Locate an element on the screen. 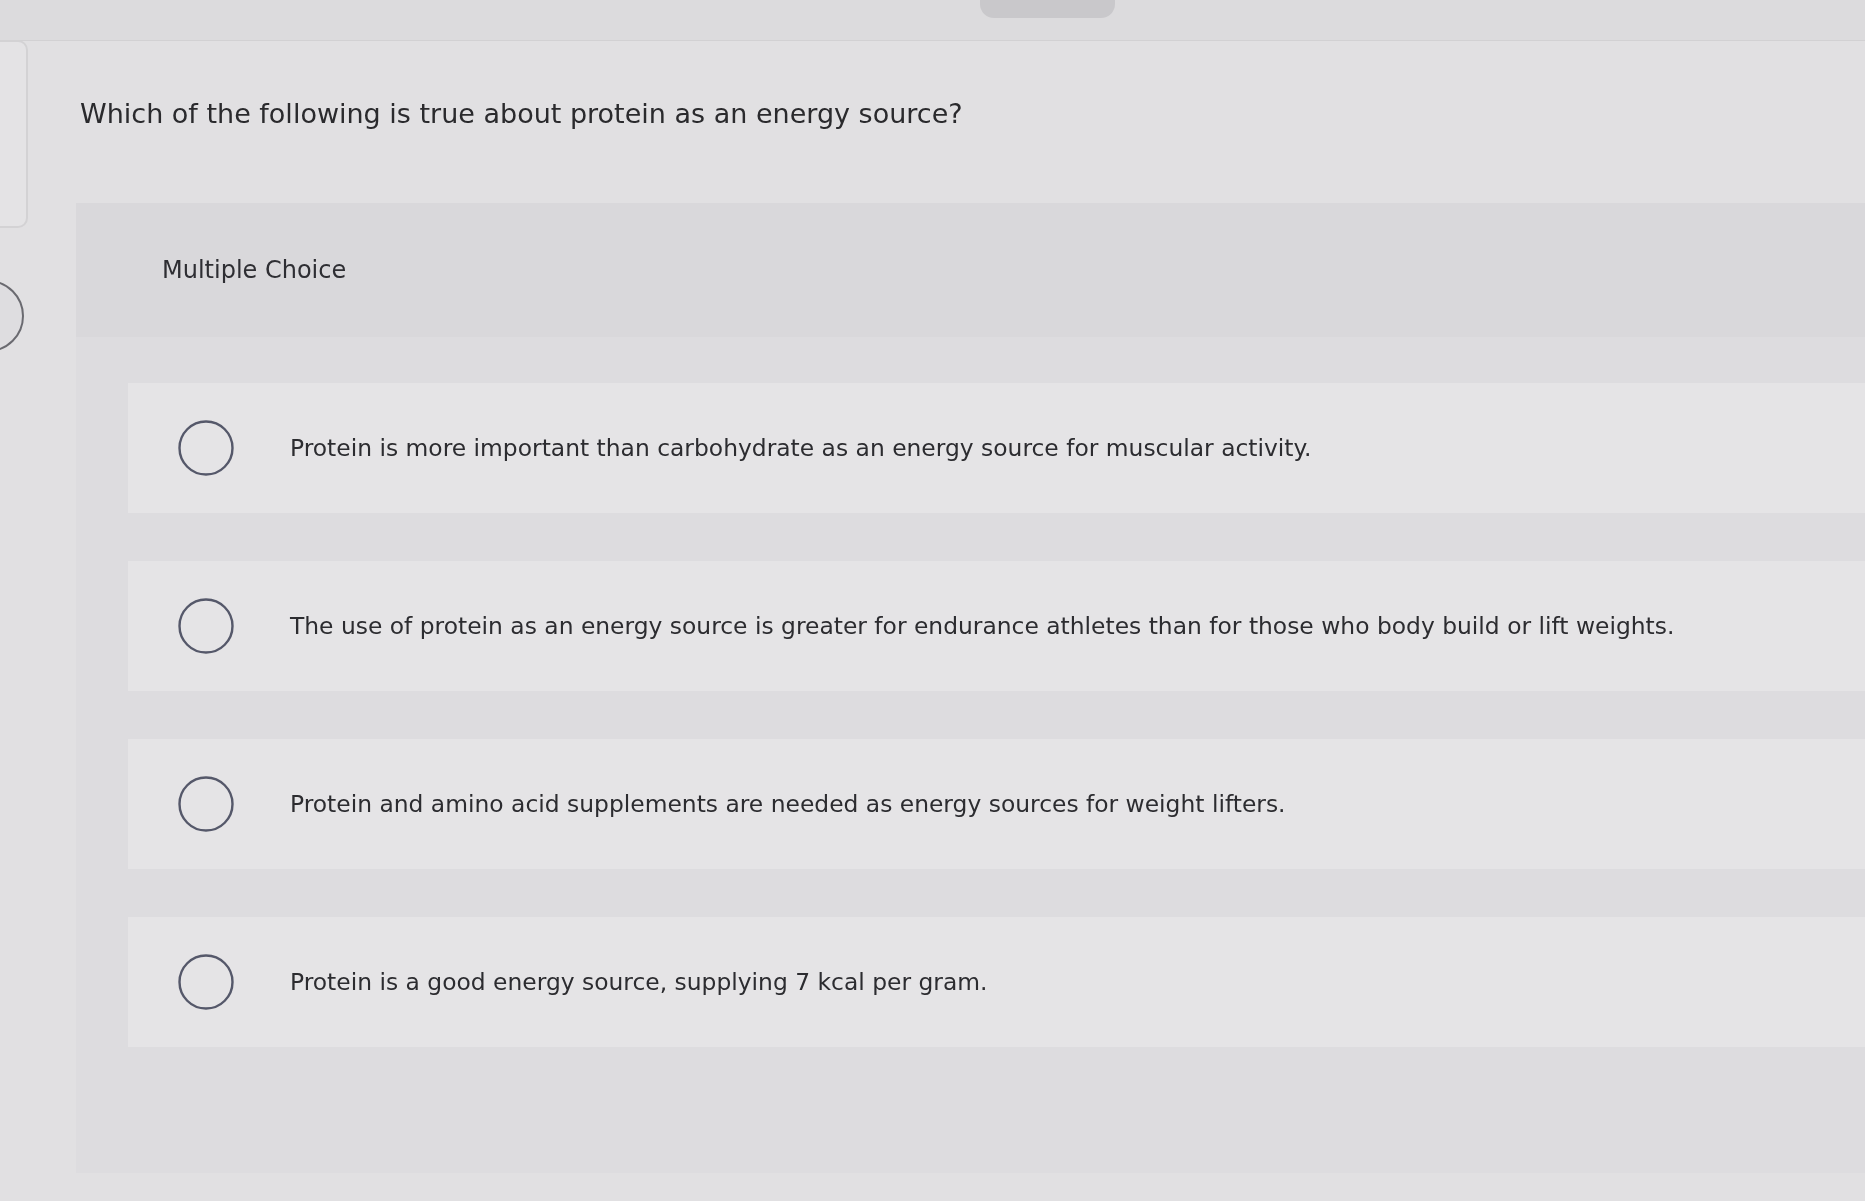 Image resolution: width=1865 pixels, height=1201 pixels. option-card: Protein is a good energy source, supplying 7 kcal per gram. is located at coordinates (996, 982).